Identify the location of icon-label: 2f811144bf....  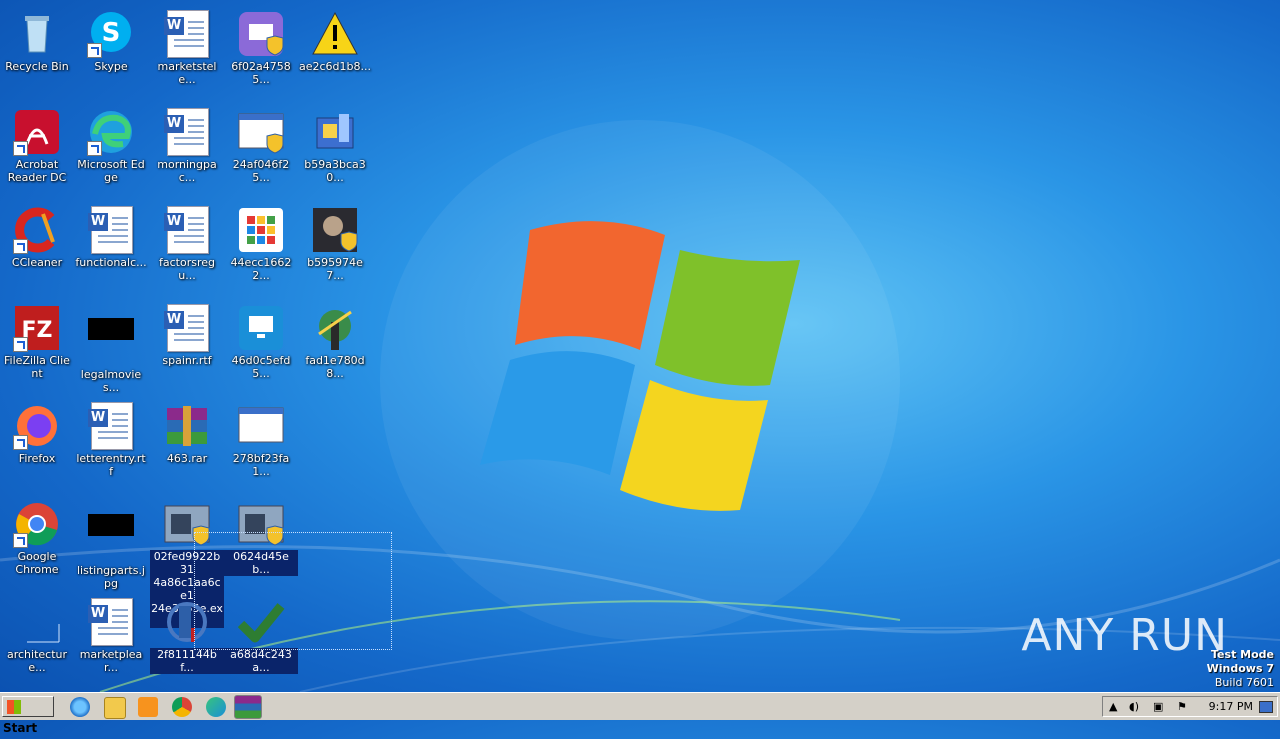
(187, 661).